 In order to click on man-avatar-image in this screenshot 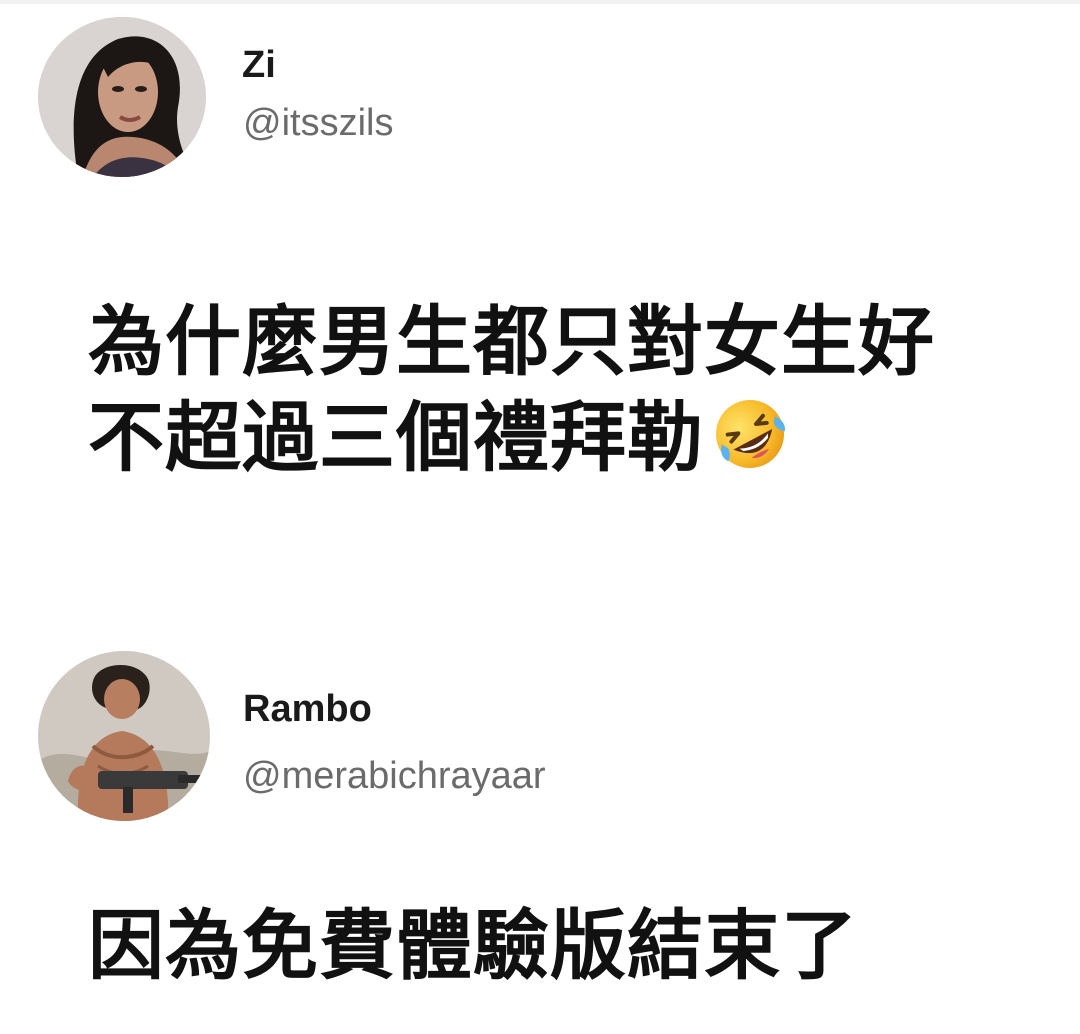, I will do `click(124, 736)`.